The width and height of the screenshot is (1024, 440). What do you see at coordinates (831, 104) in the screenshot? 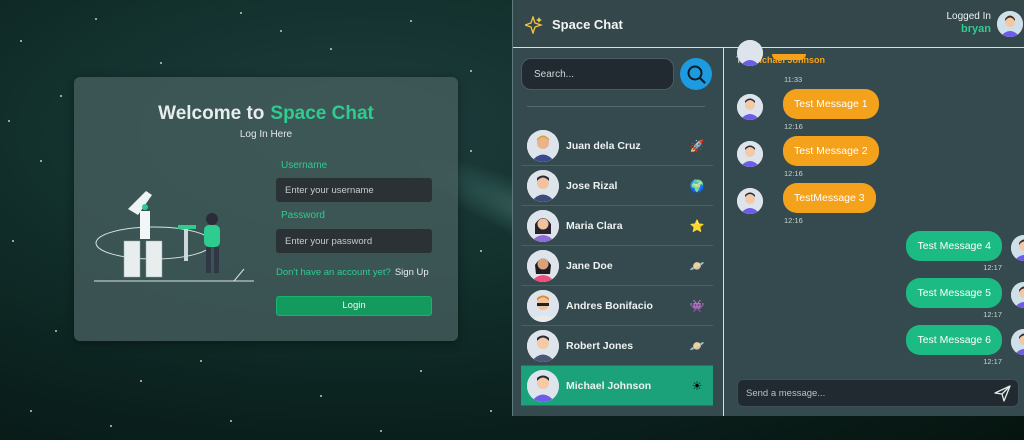
I see `message-bubble-incoming: Test Message 1` at bounding box center [831, 104].